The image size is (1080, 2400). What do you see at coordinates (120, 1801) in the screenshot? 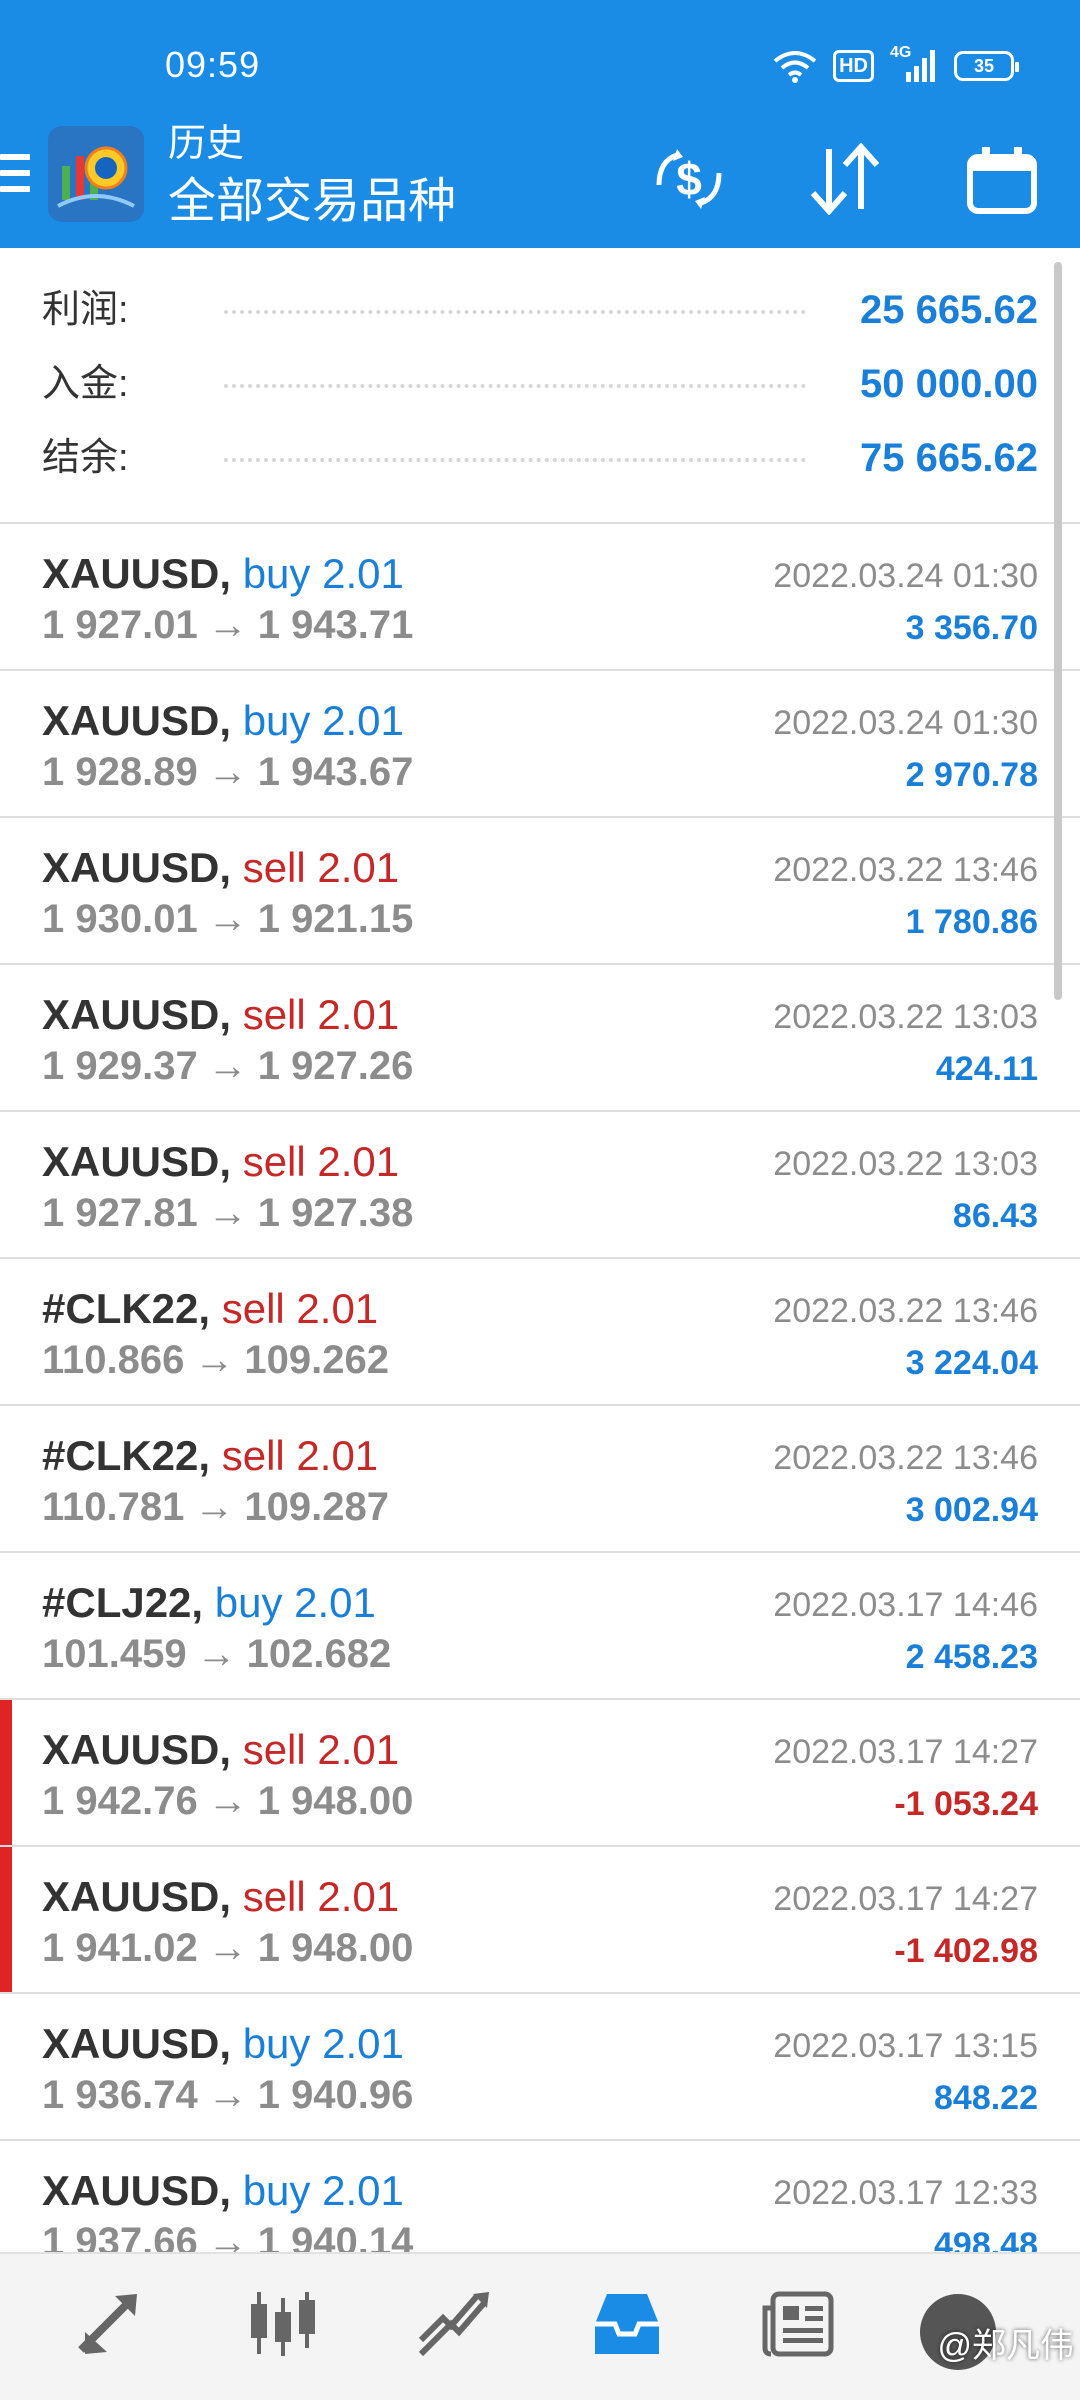
I see `open-price: 1 942.76` at bounding box center [120, 1801].